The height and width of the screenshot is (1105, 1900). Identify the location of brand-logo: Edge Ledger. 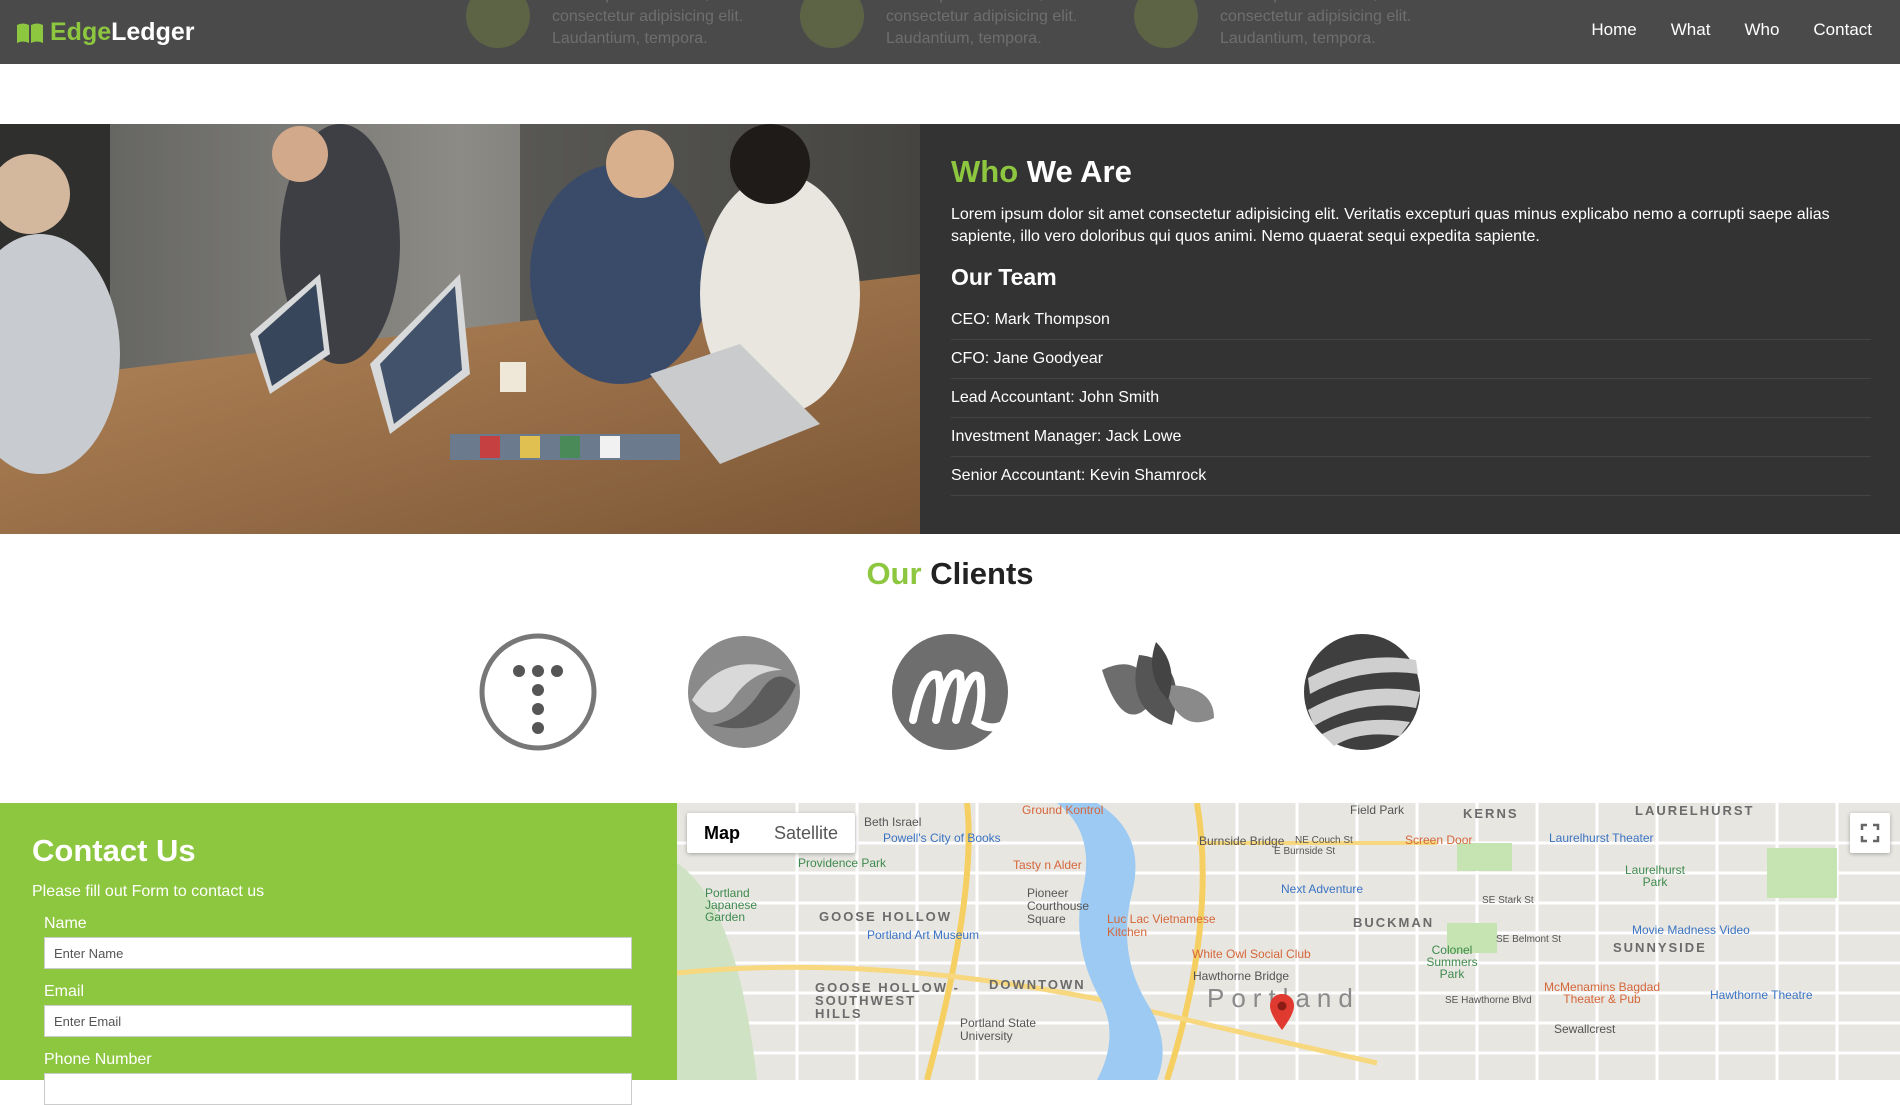
(105, 32).